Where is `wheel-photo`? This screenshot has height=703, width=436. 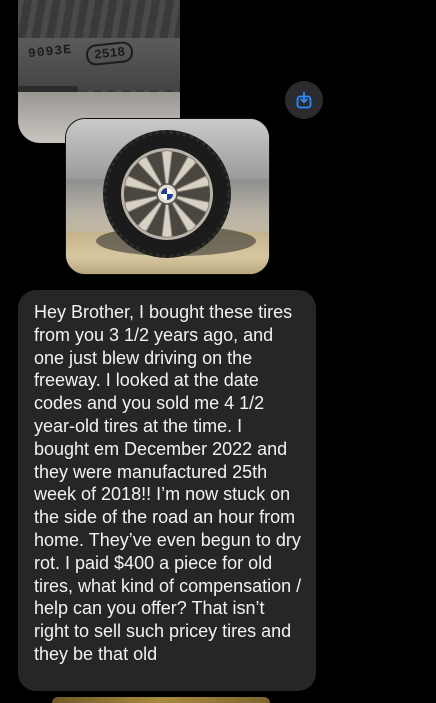 wheel-photo is located at coordinates (167, 196).